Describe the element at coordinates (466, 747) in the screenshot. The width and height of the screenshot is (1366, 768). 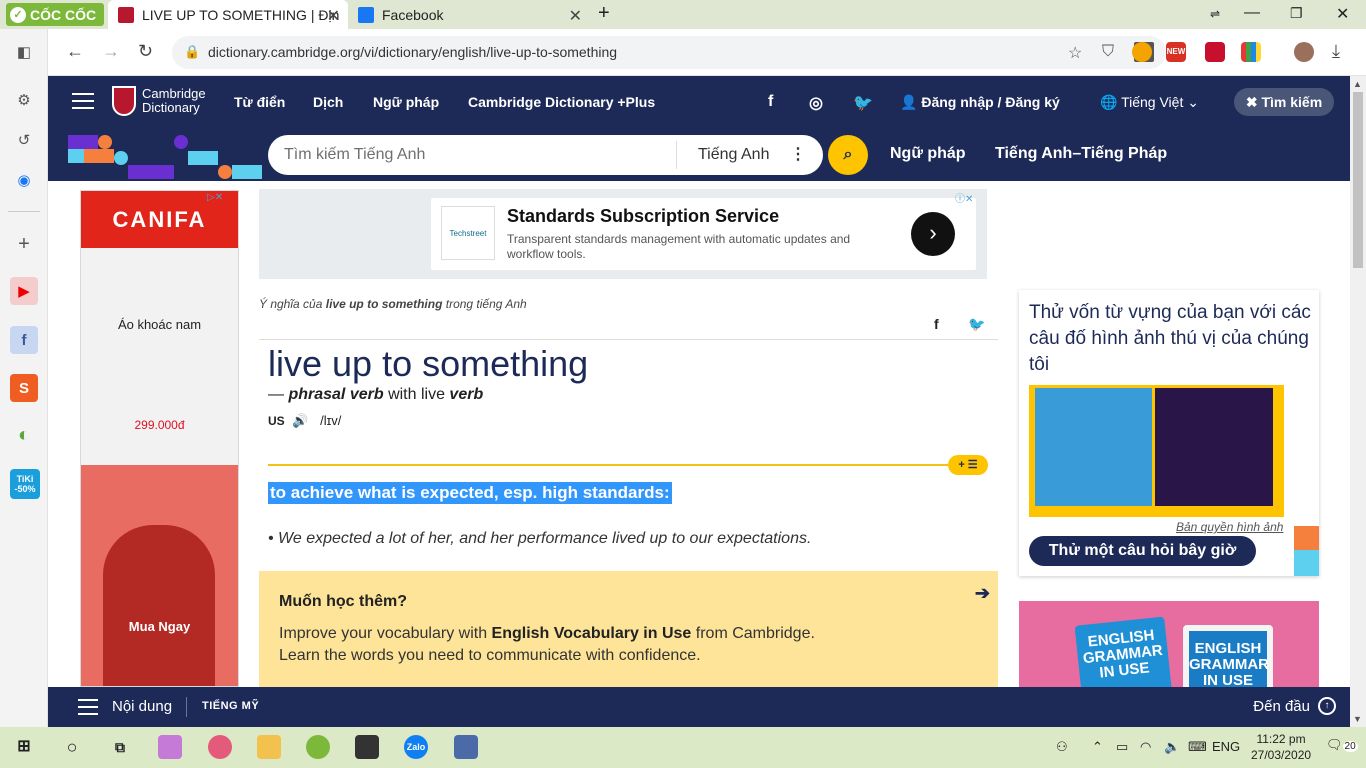
I see `snipping-tool-icon` at that location.